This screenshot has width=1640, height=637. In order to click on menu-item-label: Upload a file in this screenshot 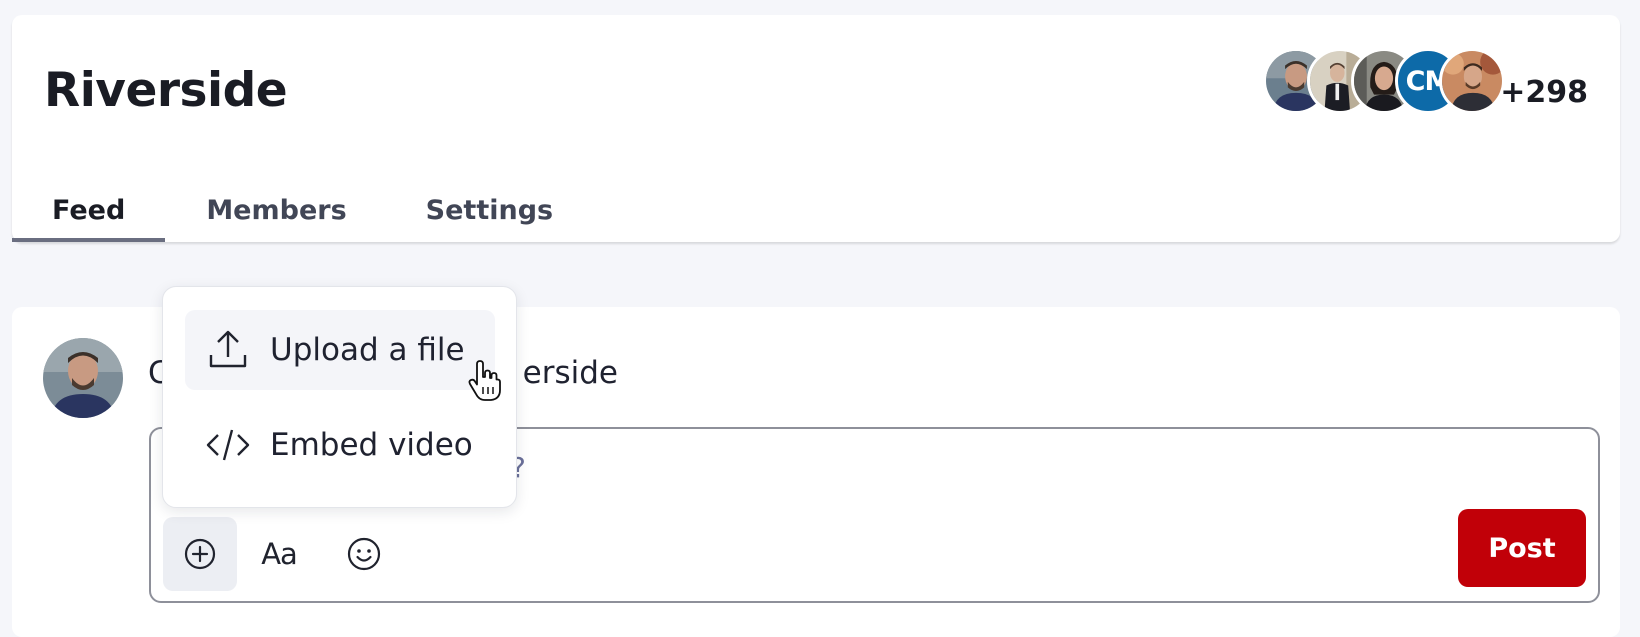, I will do `click(367, 350)`.